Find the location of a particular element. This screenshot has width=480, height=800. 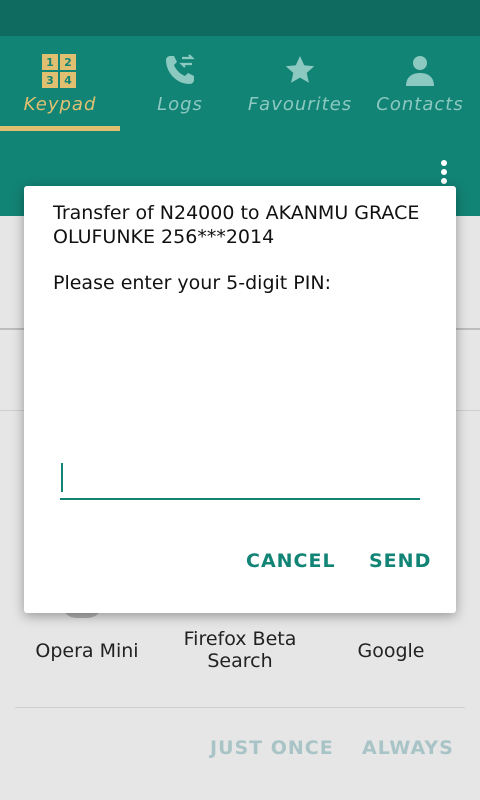

keypad-digit: 4 is located at coordinates (68, 80).